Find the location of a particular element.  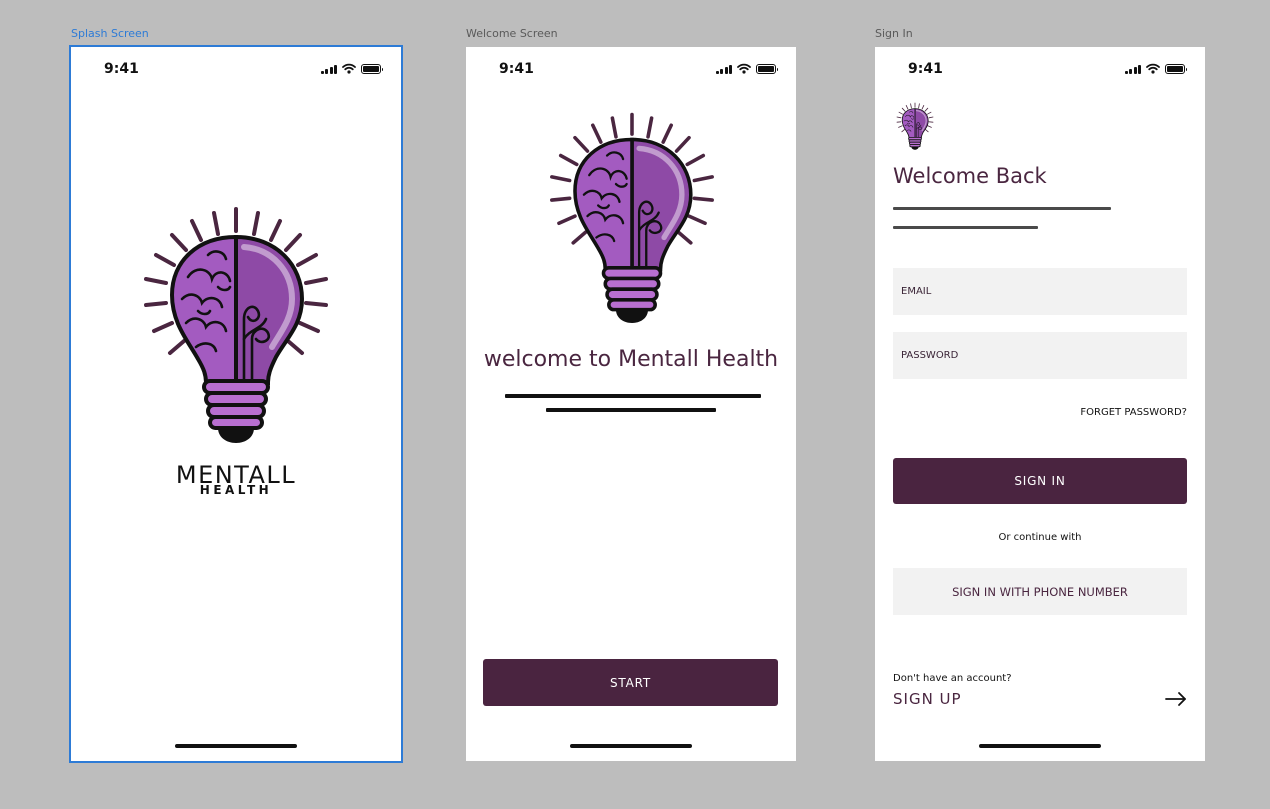

no-account-text: Don't have an account? is located at coordinates (952, 678).